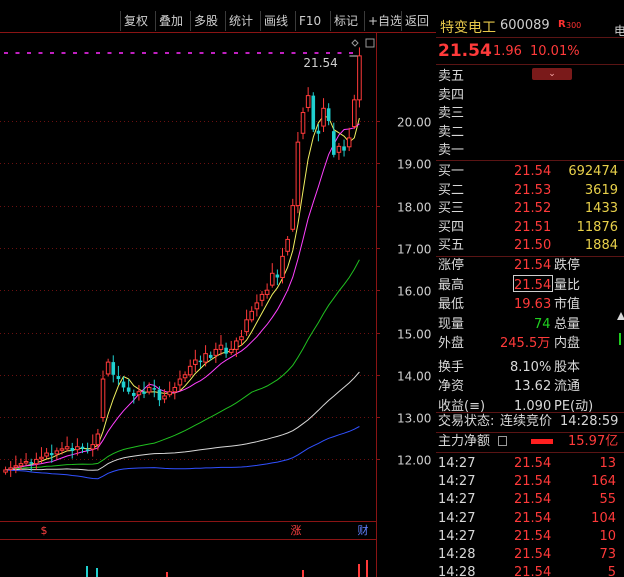 The height and width of the screenshot is (577, 624). What do you see at coordinates (620, 316) in the screenshot?
I see `triangle-icon` at bounding box center [620, 316].